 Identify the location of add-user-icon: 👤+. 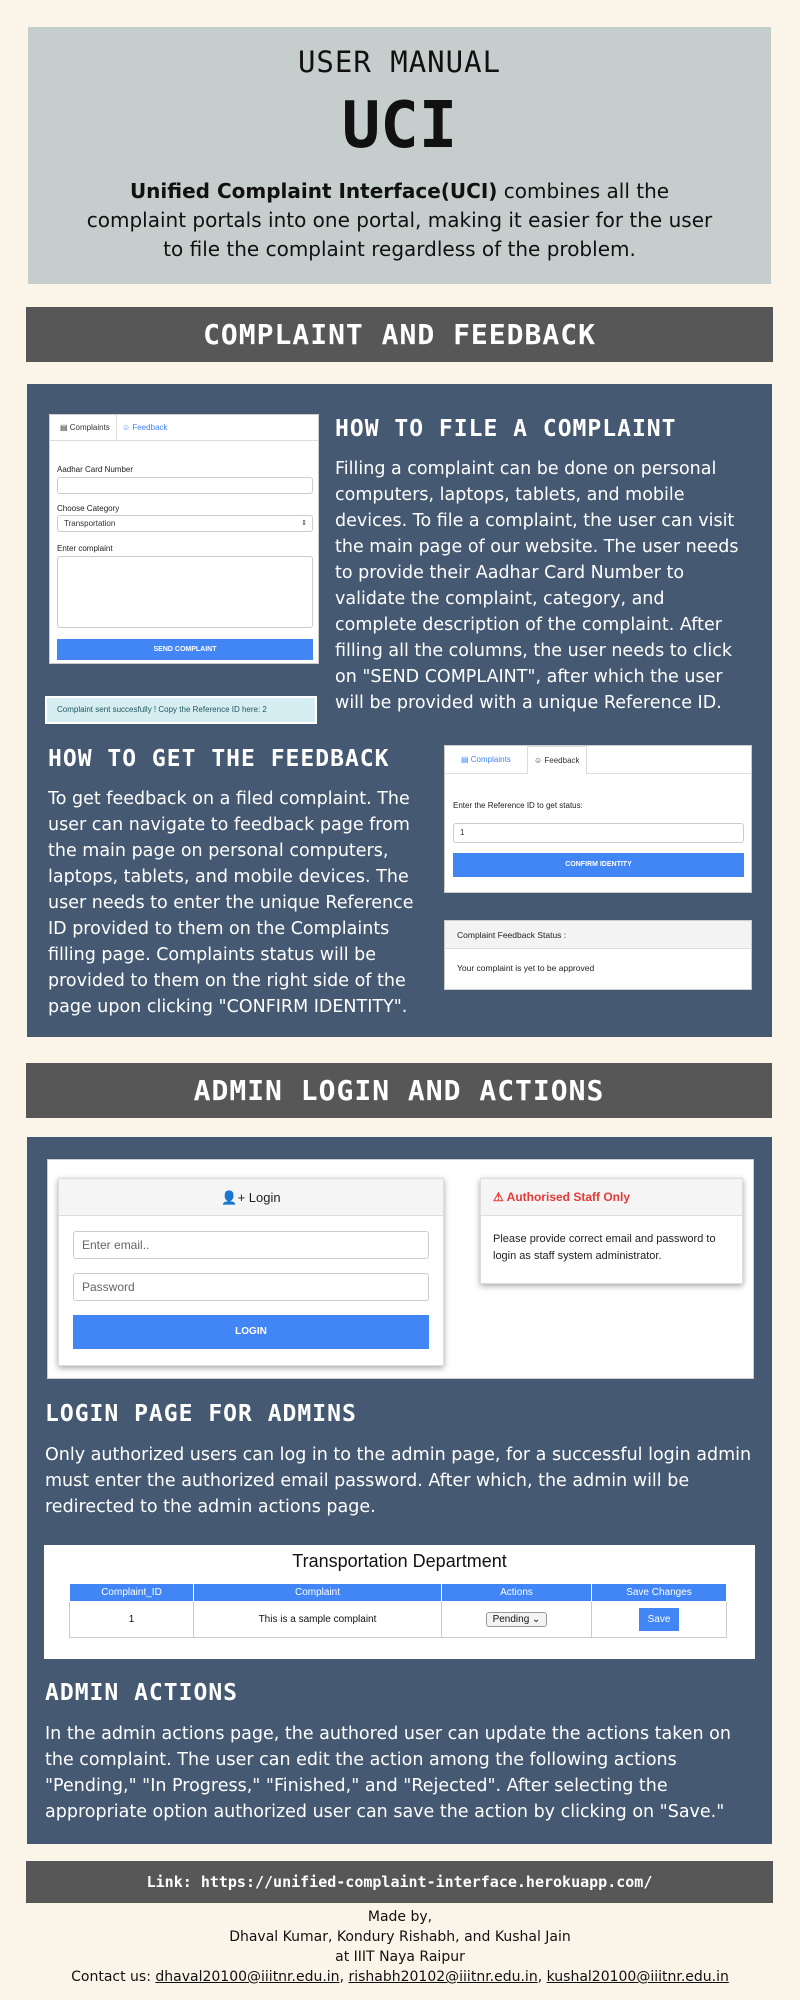
(233, 1197).